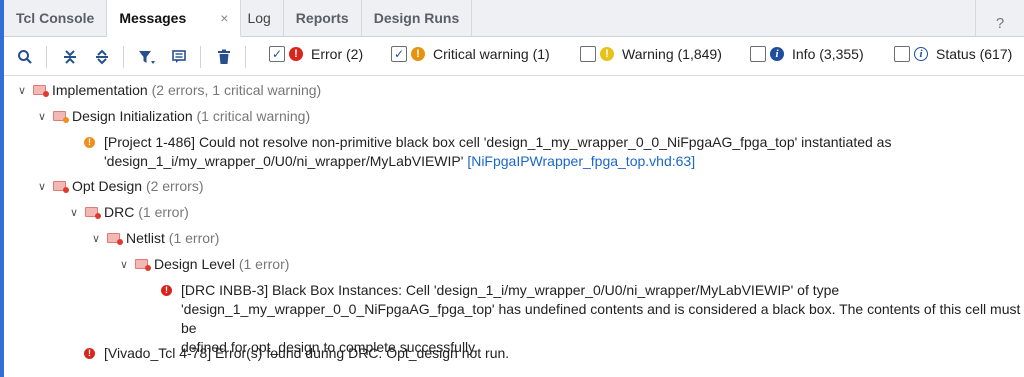 Image resolution: width=1024 pixels, height=377 pixels. Describe the element at coordinates (777, 54) in the screenshot. I see `info-icon: i` at that location.